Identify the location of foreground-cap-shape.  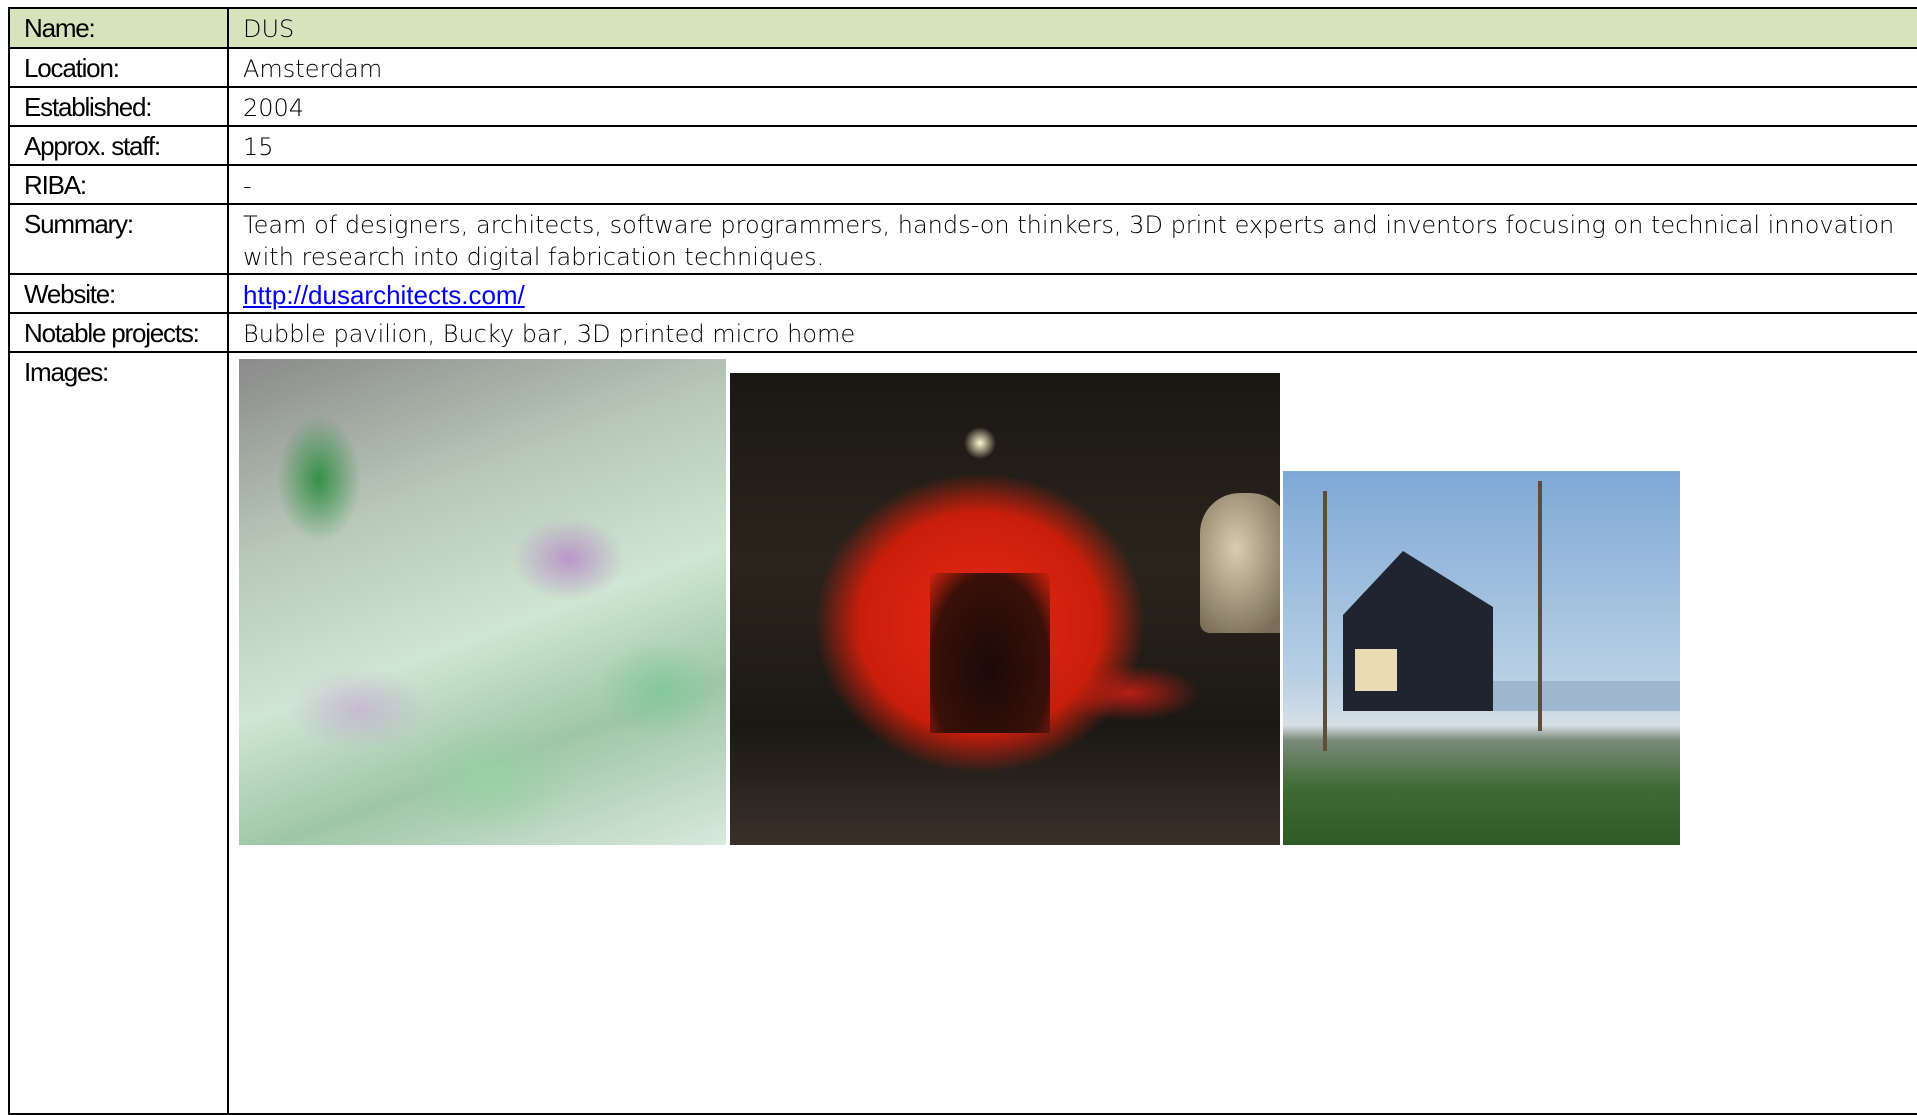
(1240, 563).